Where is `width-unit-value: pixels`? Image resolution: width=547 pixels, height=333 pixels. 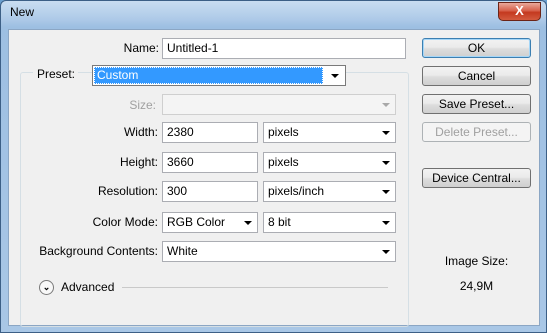 width-unit-value: pixels is located at coordinates (283, 132).